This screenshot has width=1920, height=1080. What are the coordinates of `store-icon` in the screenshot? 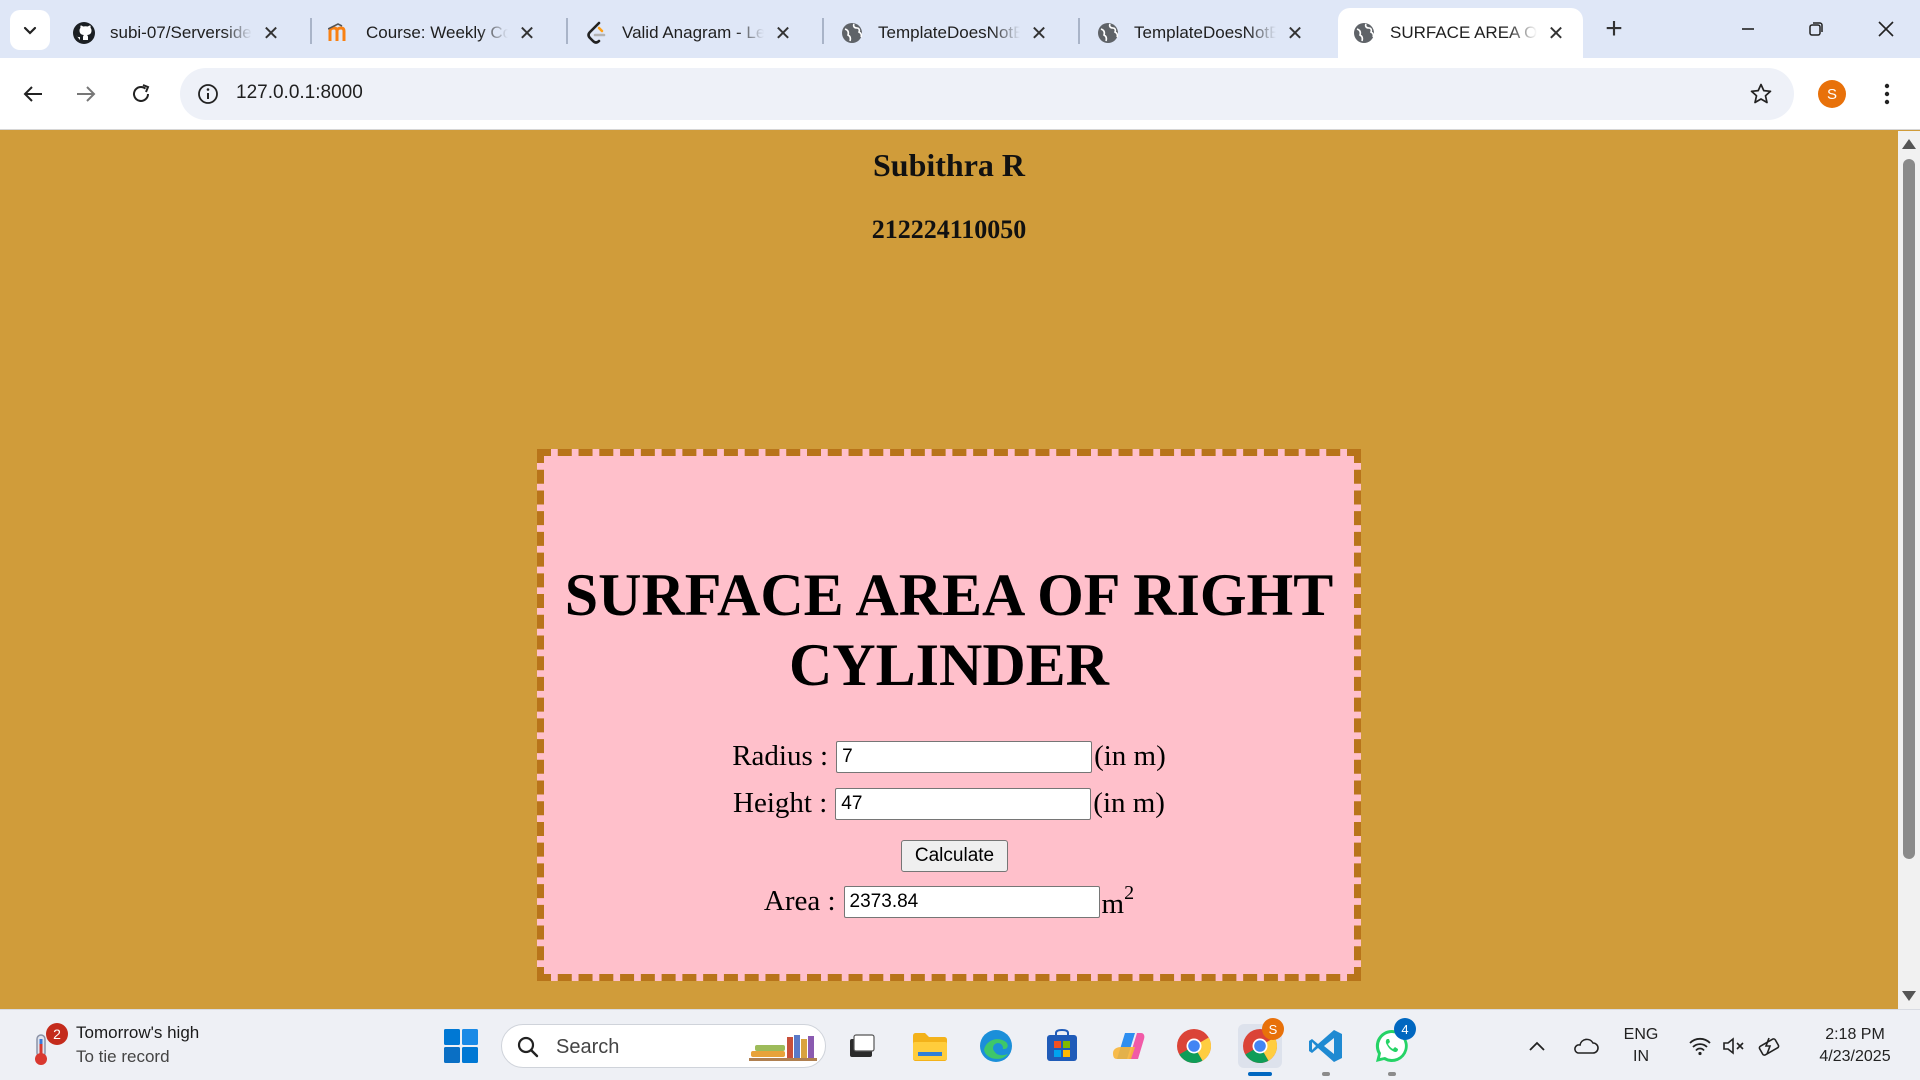 It's located at (1062, 1045).